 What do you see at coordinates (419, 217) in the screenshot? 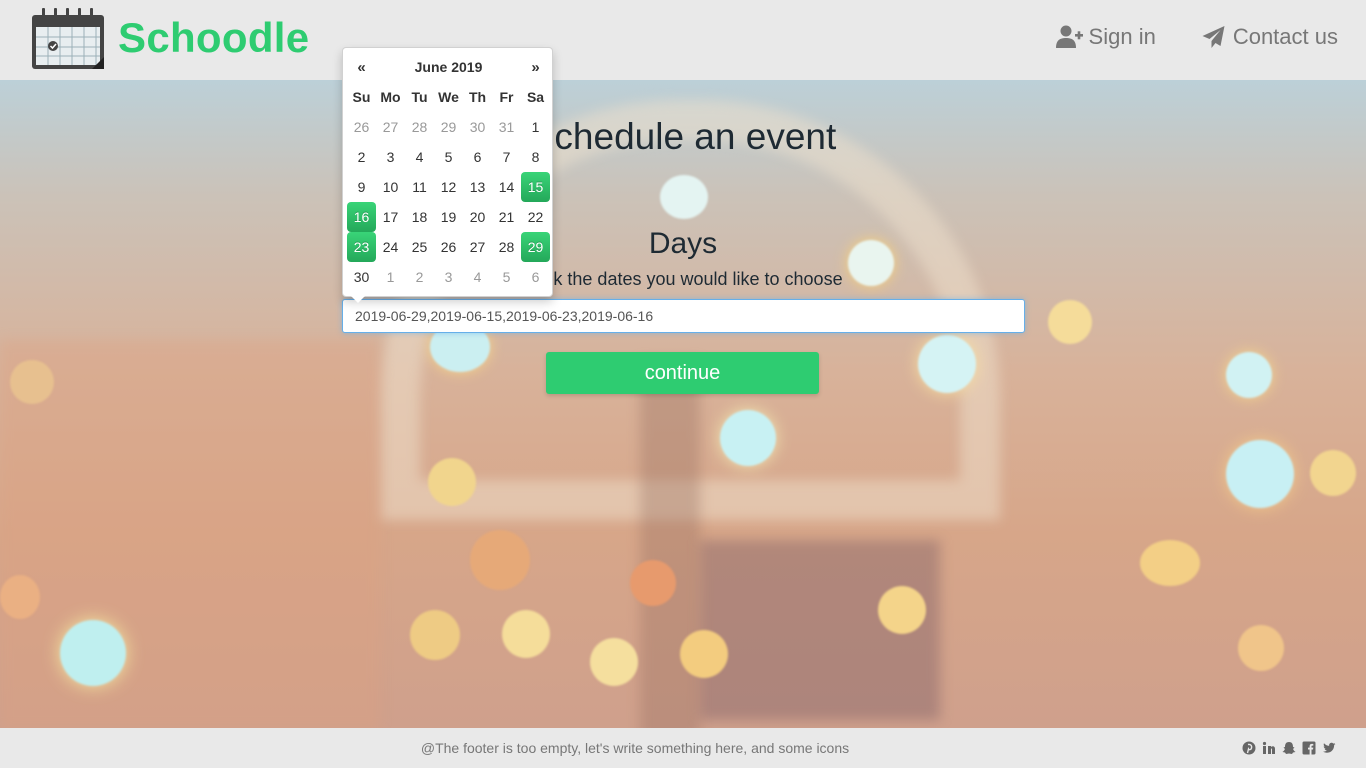
I see `datepicker-day: 18` at bounding box center [419, 217].